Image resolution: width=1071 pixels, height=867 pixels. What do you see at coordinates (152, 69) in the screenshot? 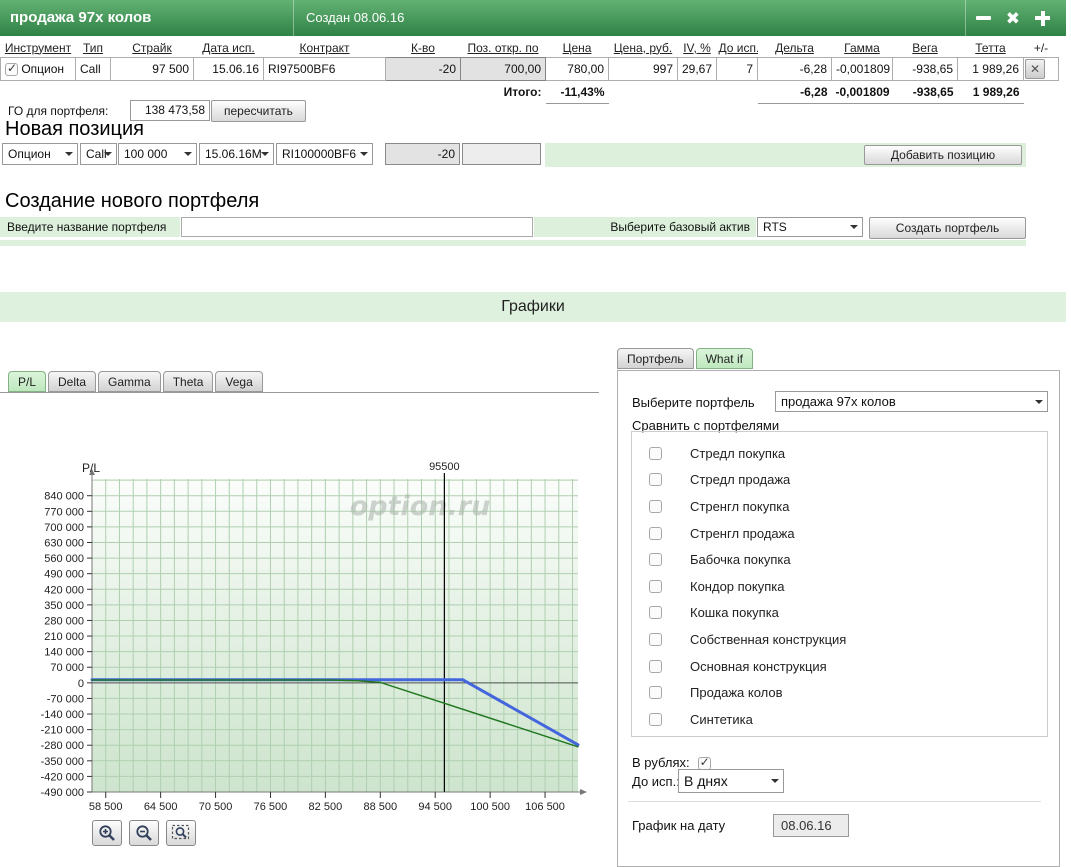
I see `strike-cell: 97 500` at bounding box center [152, 69].